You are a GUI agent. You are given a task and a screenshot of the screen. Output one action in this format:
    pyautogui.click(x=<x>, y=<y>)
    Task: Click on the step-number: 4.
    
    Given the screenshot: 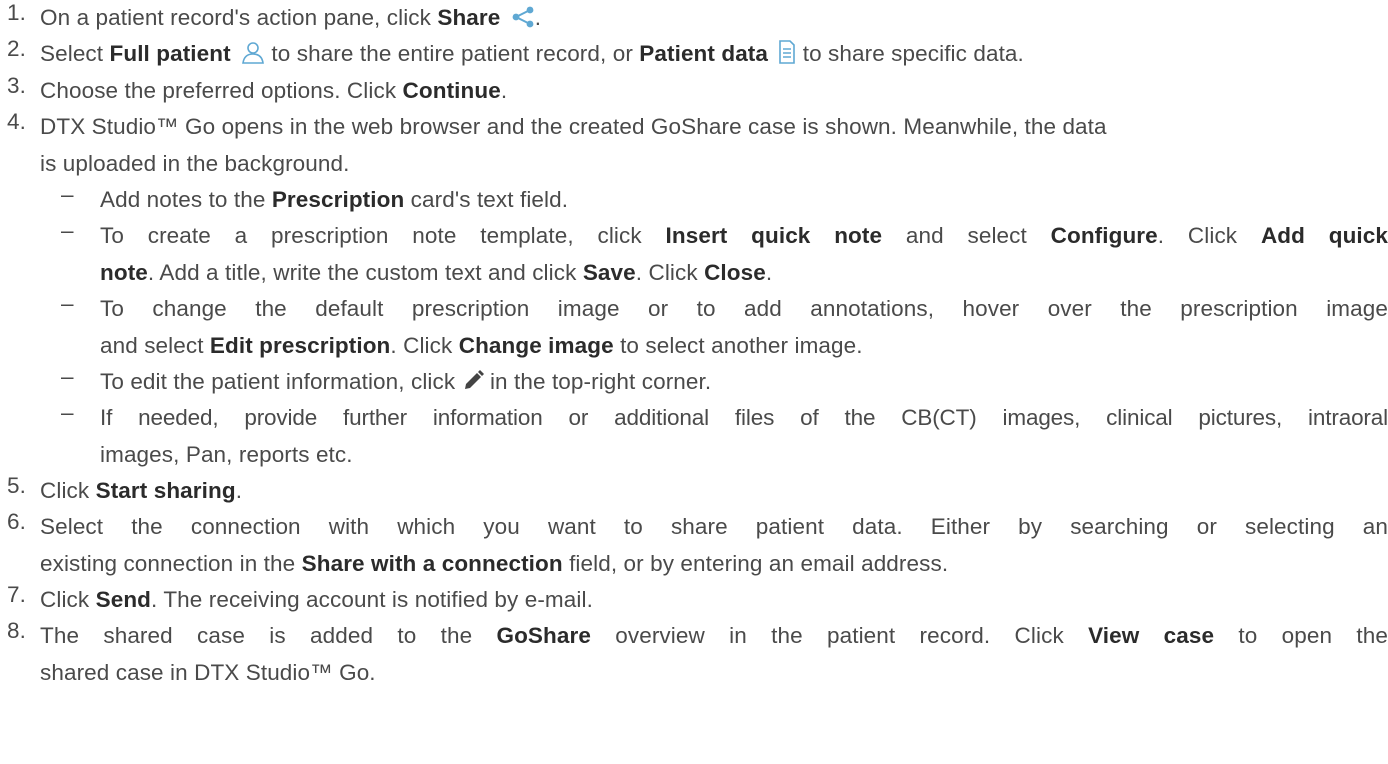 What is the action you would take?
    pyautogui.click(x=16, y=121)
    